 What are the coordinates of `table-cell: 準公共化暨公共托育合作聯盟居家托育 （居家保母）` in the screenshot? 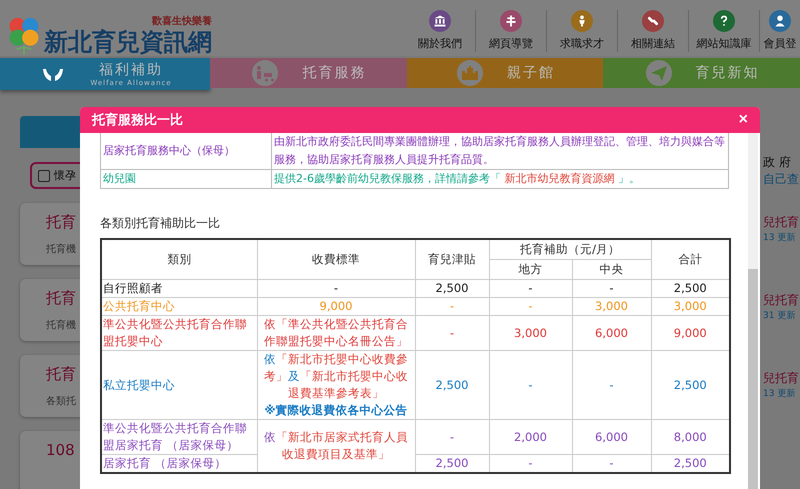 It's located at (179, 437).